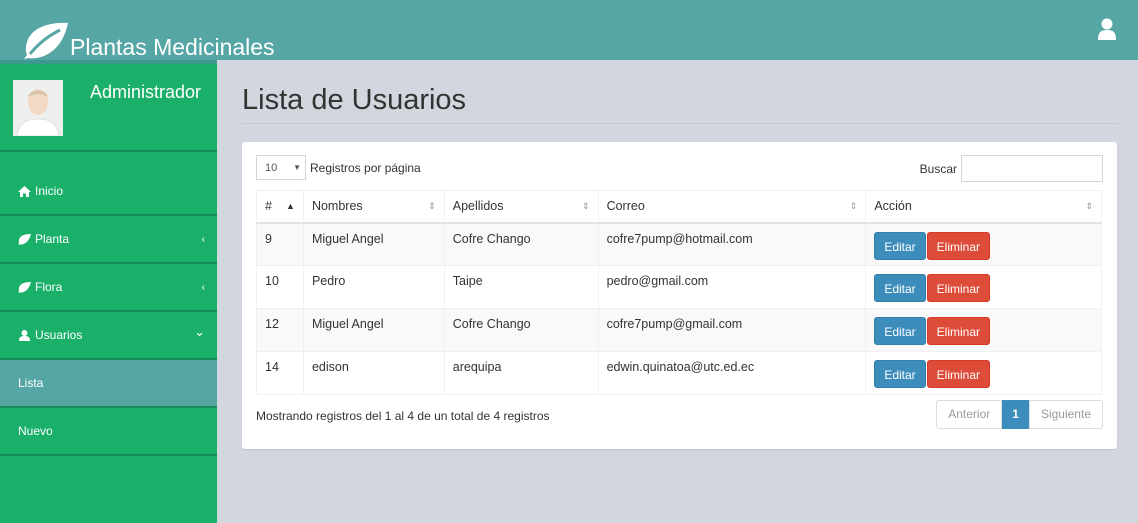 This screenshot has width=1138, height=523. I want to click on sidebar-menu: Inicio Planta ‹ Flora ‹ Usuarios ⌄ Lista, so click(108, 312).